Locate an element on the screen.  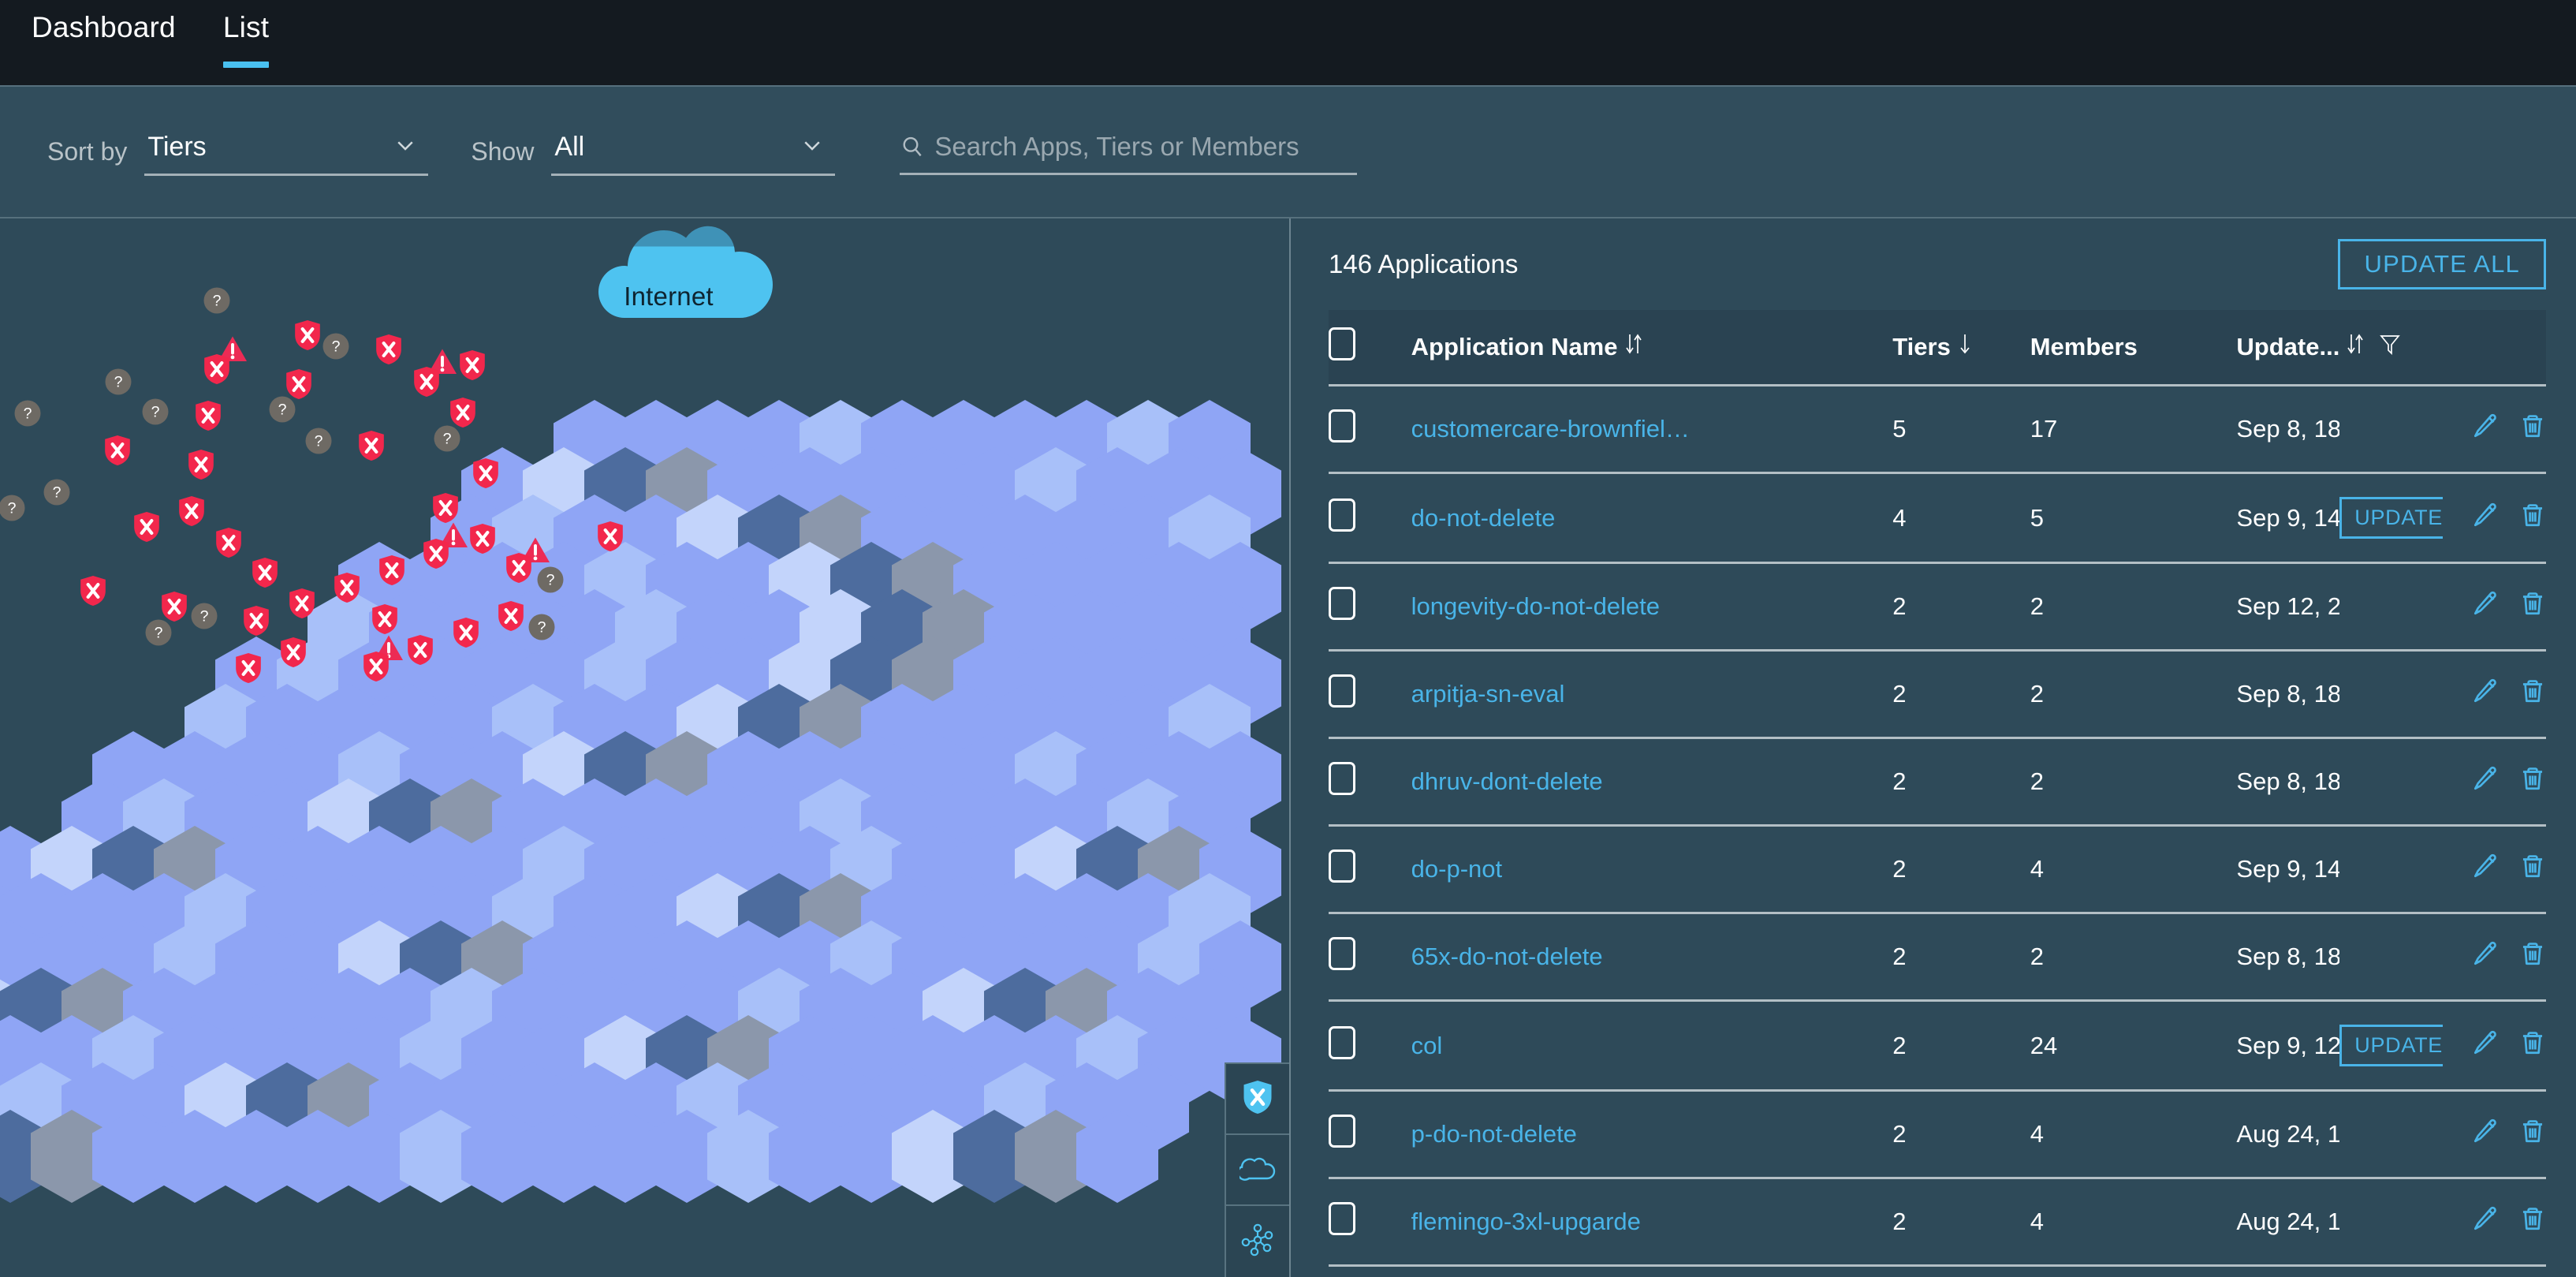
updated-cell: Sep 8, 18:33 is located at coordinates (2288, 958).